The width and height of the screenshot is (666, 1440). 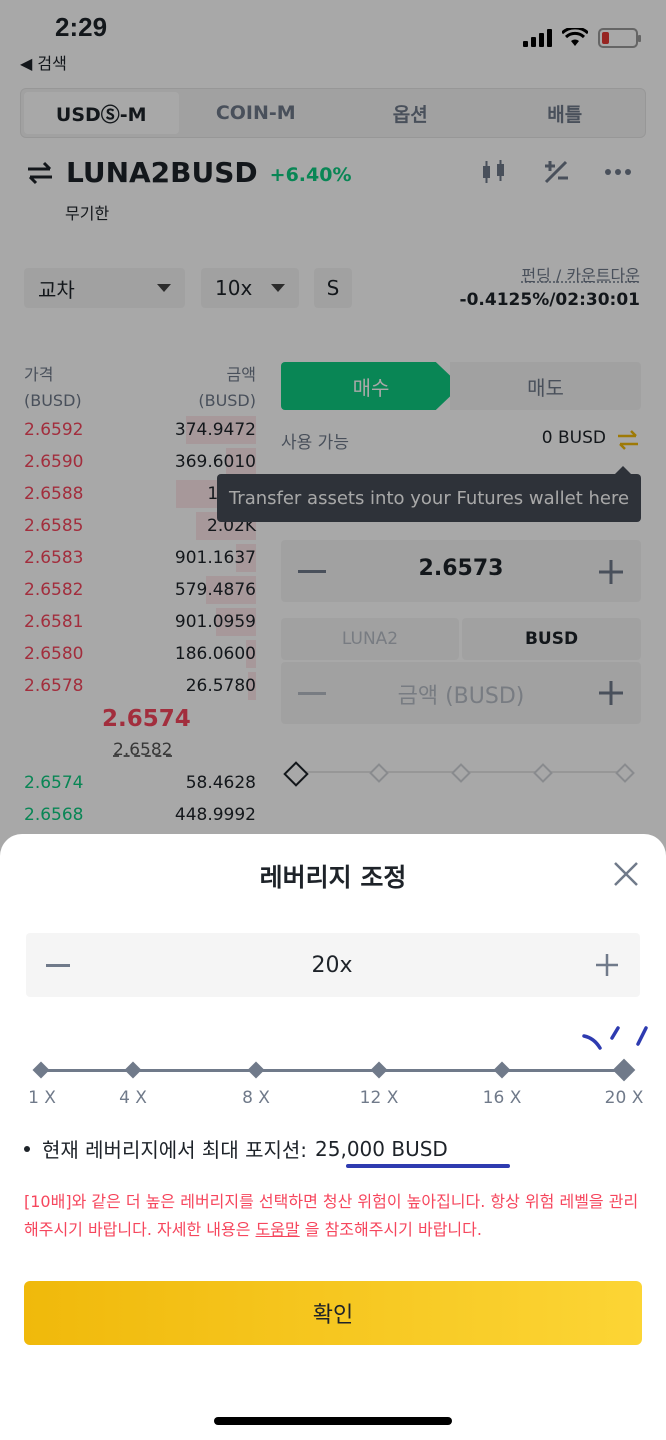 I want to click on confirm-button: 확인, so click(x=333, y=1313).